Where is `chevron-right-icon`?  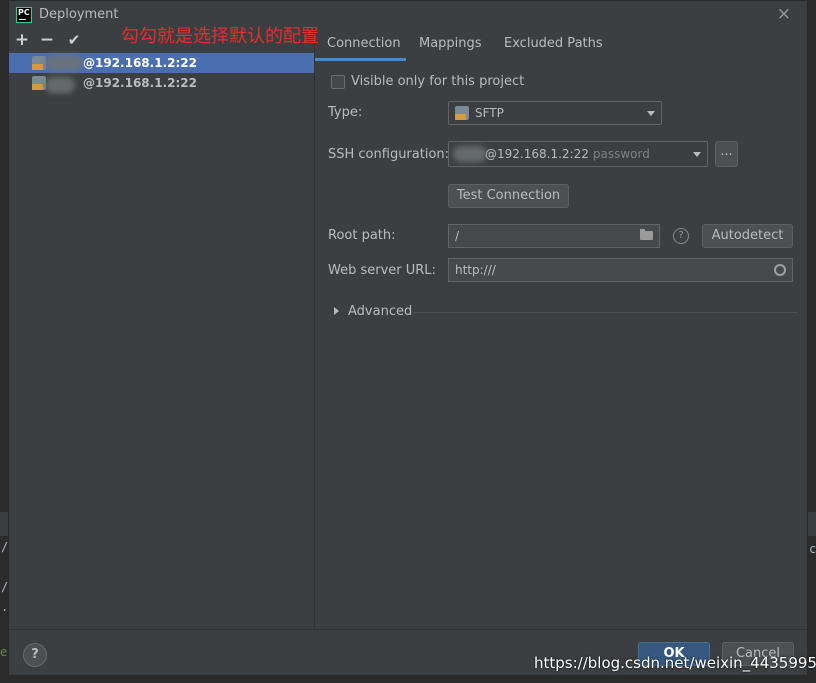 chevron-right-icon is located at coordinates (336, 311).